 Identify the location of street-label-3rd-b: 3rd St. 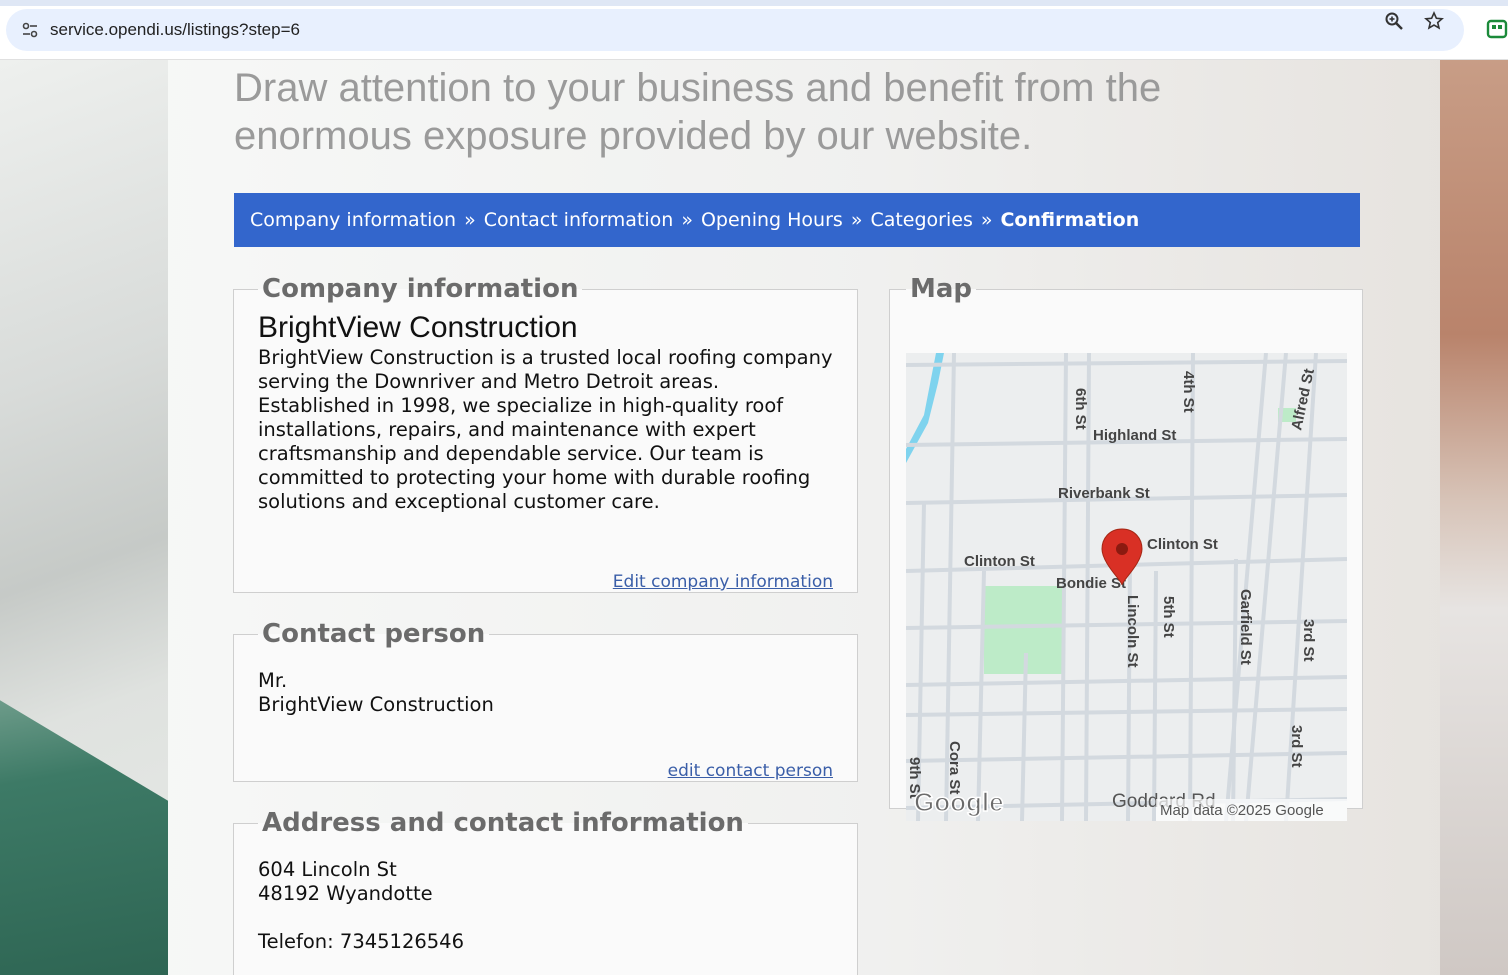
(1296, 746).